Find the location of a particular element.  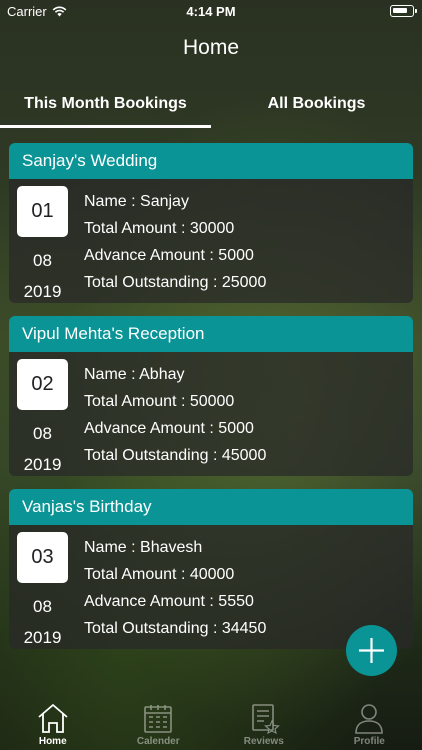

booking-day: 02 is located at coordinates (42, 384).